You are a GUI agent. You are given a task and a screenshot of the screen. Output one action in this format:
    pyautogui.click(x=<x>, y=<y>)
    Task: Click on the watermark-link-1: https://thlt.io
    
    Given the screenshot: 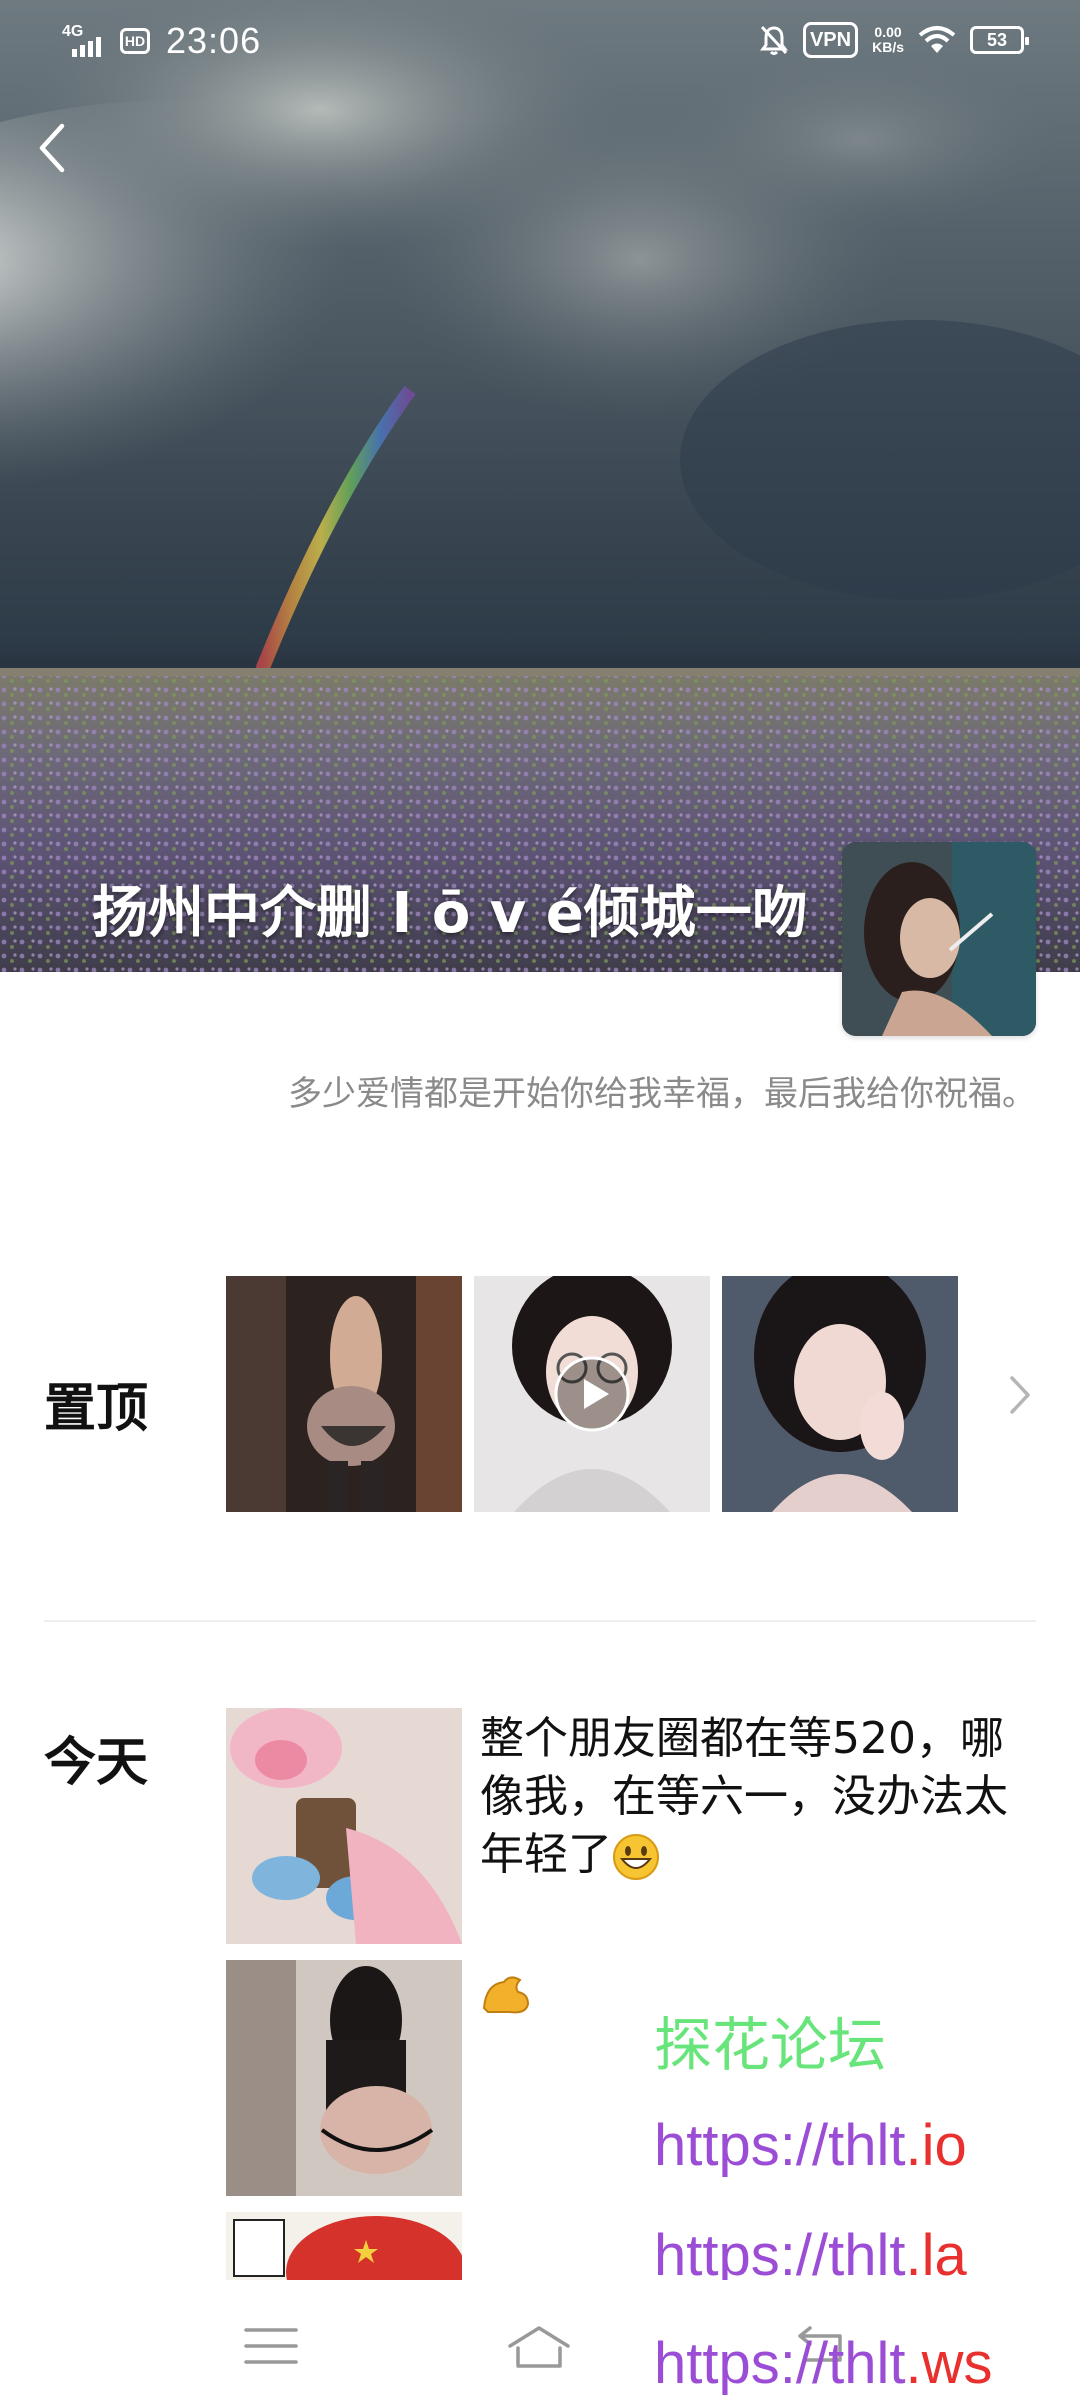 What is the action you would take?
    pyautogui.click(x=810, y=2145)
    